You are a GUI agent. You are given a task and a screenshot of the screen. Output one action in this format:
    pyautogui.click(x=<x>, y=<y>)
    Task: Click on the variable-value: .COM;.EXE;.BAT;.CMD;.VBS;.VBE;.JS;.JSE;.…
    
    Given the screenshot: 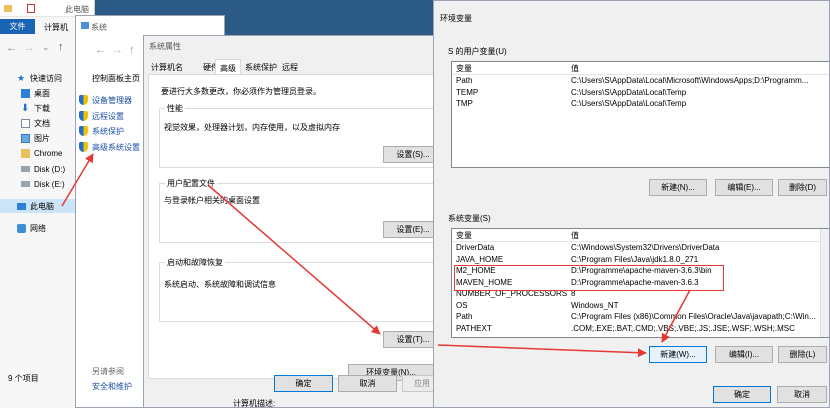 What is the action you would take?
    pyautogui.click(x=683, y=328)
    